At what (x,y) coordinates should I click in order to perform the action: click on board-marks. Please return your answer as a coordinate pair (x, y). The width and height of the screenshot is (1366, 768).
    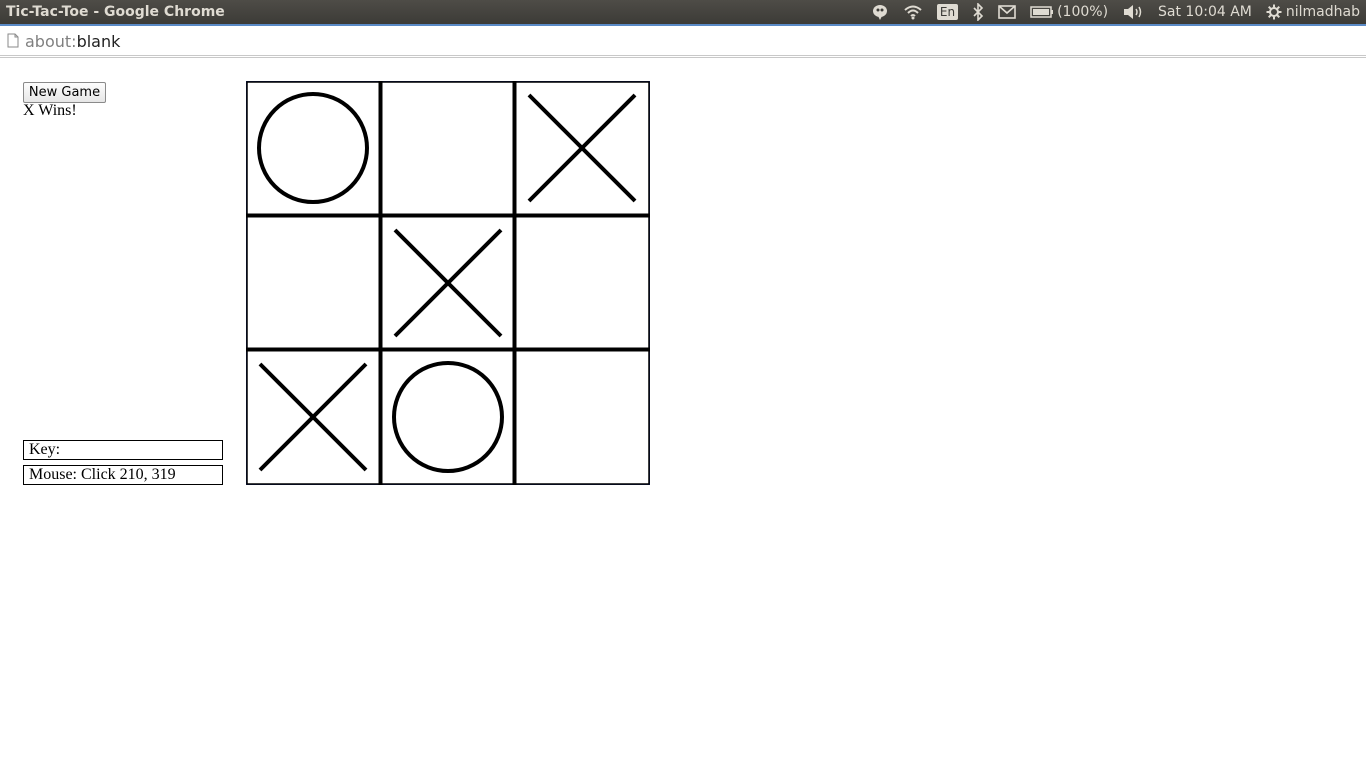
    Looking at the image, I should click on (447, 282).